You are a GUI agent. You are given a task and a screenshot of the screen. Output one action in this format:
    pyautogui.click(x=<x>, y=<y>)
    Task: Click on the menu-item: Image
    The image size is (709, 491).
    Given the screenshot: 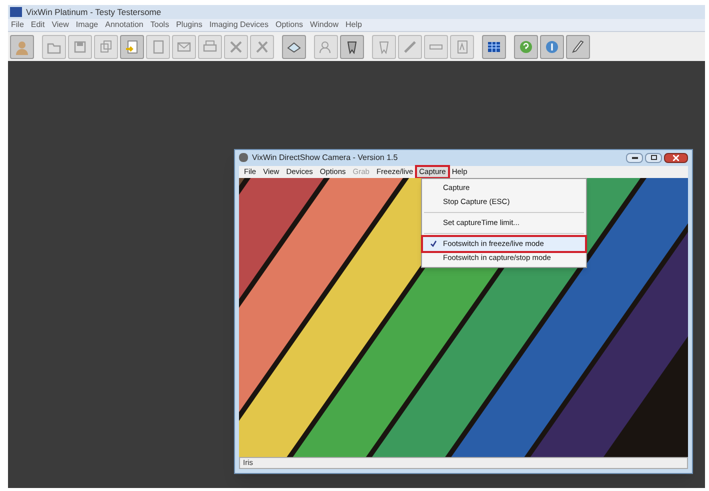 What is the action you would take?
    pyautogui.click(x=87, y=25)
    